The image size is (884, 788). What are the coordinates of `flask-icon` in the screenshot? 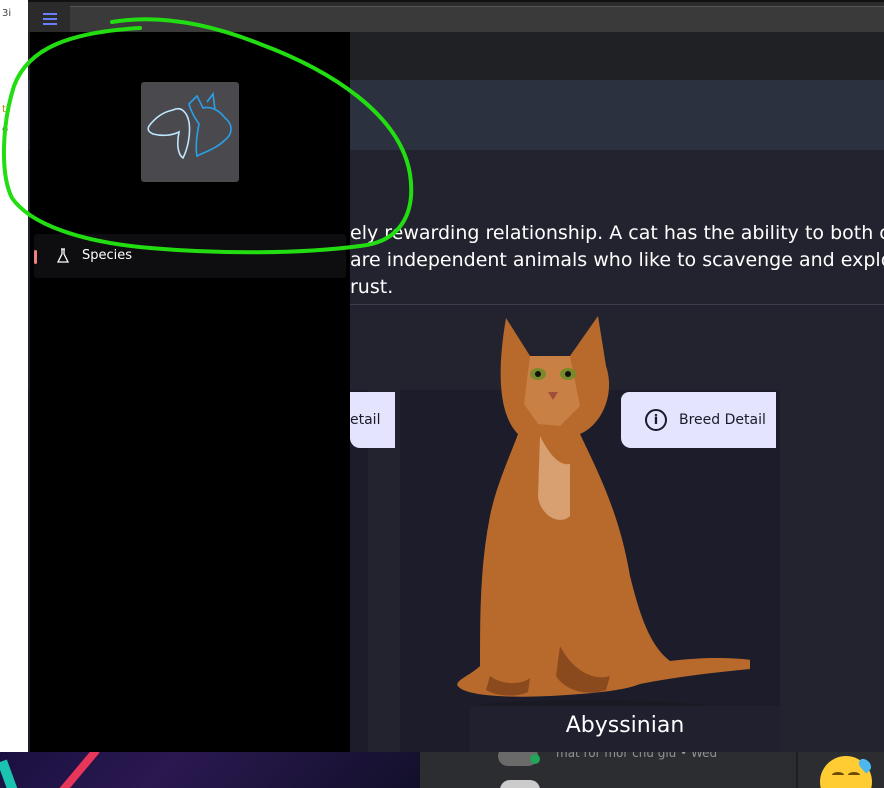 It's located at (63, 255).